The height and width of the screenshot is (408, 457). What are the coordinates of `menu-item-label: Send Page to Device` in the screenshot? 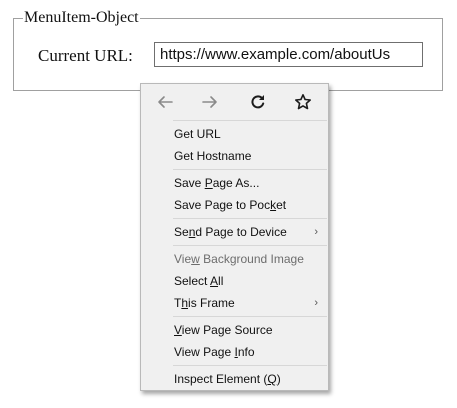 It's located at (230, 232).